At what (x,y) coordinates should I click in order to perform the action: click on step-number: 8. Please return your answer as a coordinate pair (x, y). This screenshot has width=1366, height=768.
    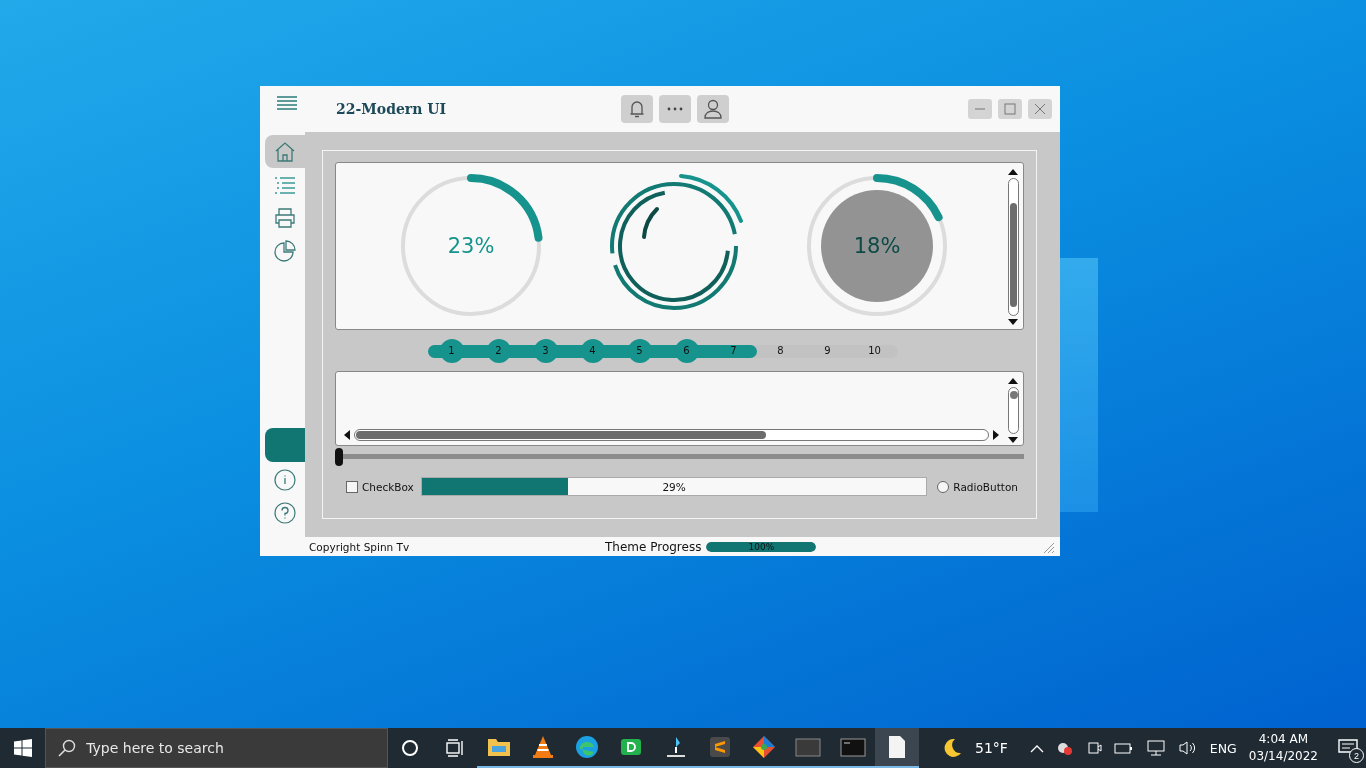
    Looking at the image, I should click on (780, 350).